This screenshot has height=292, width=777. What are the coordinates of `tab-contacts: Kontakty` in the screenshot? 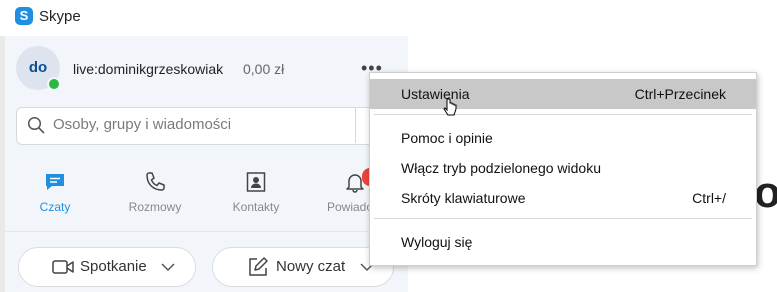 It's located at (256, 192).